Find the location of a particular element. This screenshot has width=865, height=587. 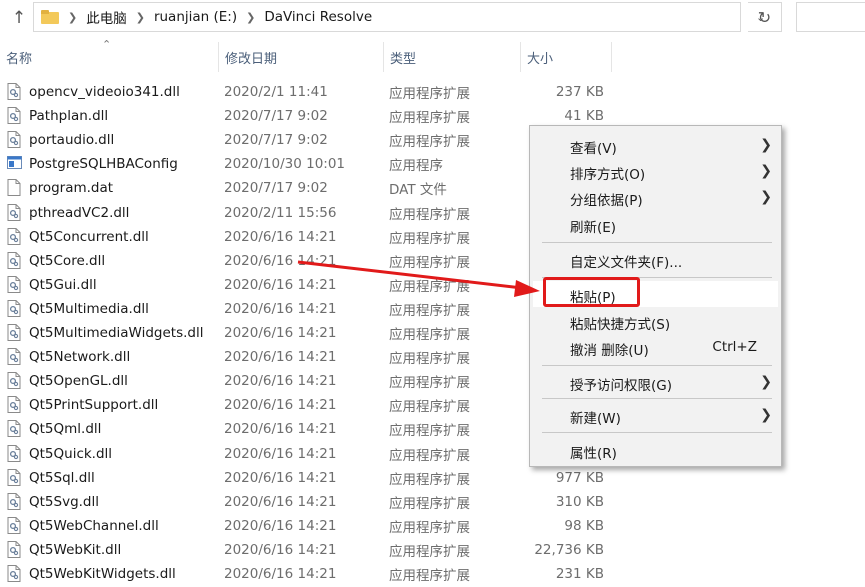

file-name: Qt5Svg.dll is located at coordinates (64, 501).